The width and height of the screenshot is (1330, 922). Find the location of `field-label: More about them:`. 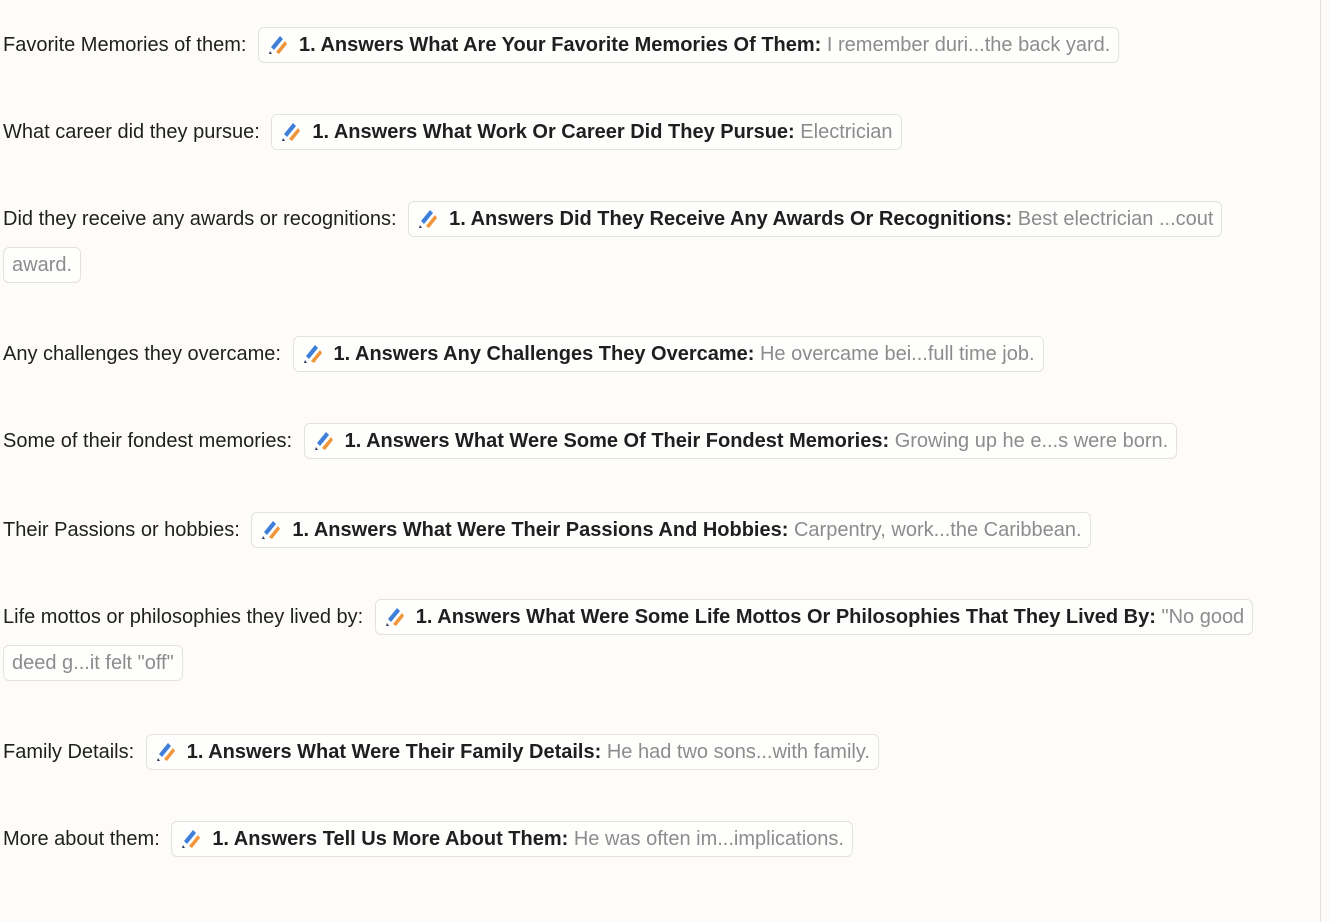

field-label: More about them: is located at coordinates (81, 839).